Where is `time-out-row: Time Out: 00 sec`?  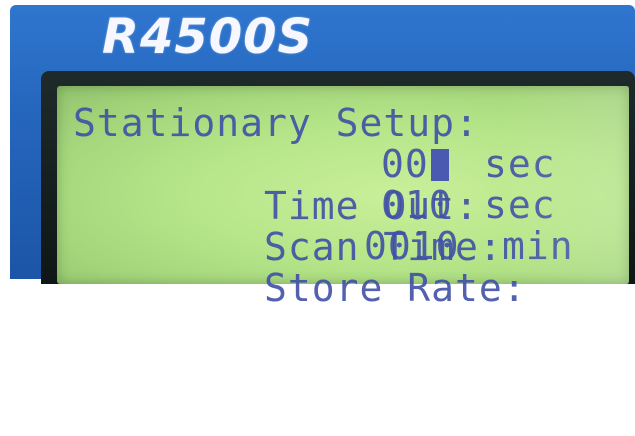 time-out-row: Time Out: 00 sec is located at coordinates (314, 185).